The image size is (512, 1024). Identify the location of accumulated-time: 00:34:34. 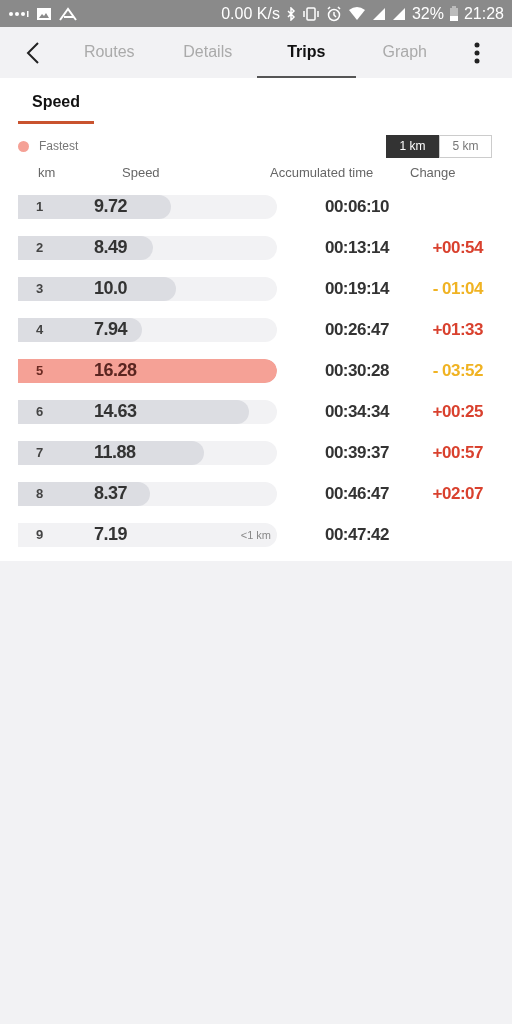
(356, 411).